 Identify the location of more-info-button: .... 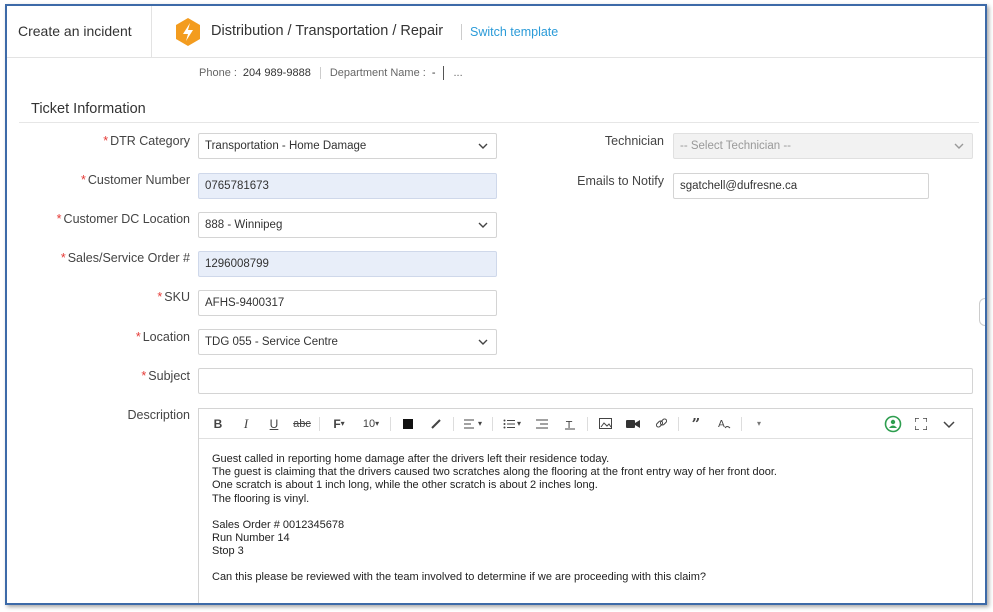
(457, 73).